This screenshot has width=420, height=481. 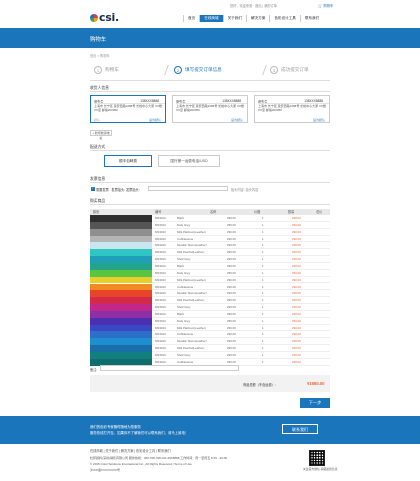 What do you see at coordinates (191, 252) in the screenshot?
I see `cell-name: Milk Pearlist(Leather)` at bounding box center [191, 252].